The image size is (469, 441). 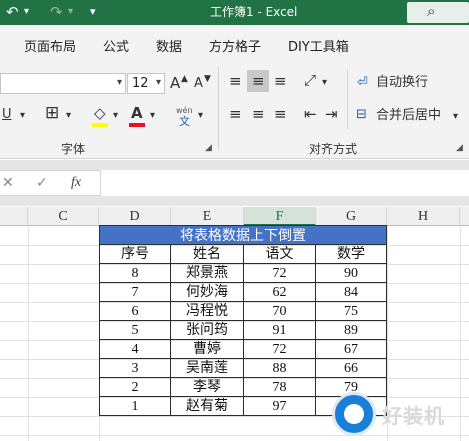 I want to click on column-header-g: G, so click(x=351, y=216).